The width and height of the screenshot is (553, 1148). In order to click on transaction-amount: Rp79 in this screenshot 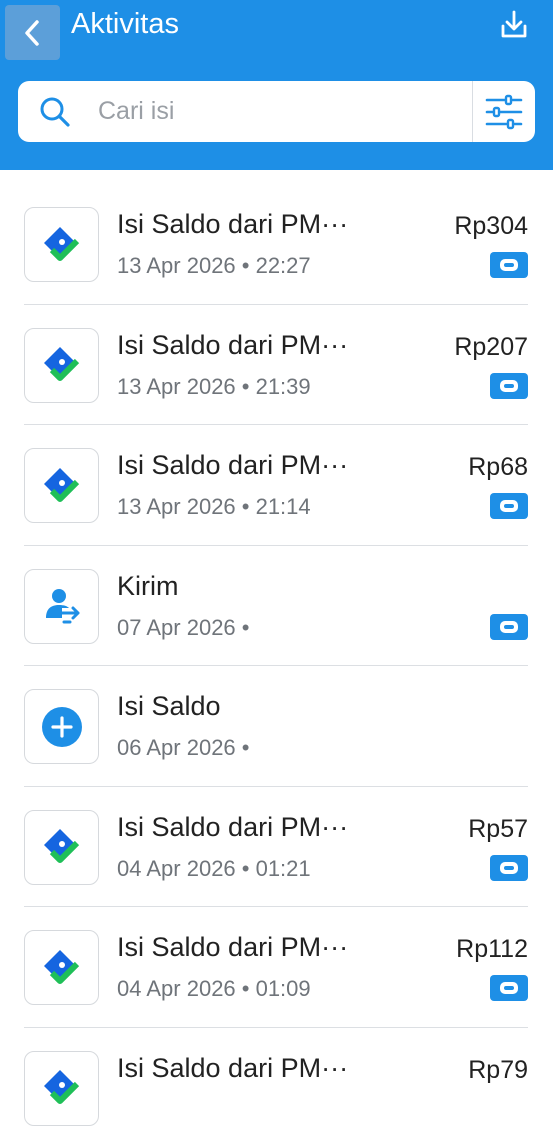, I will do `click(498, 1070)`.